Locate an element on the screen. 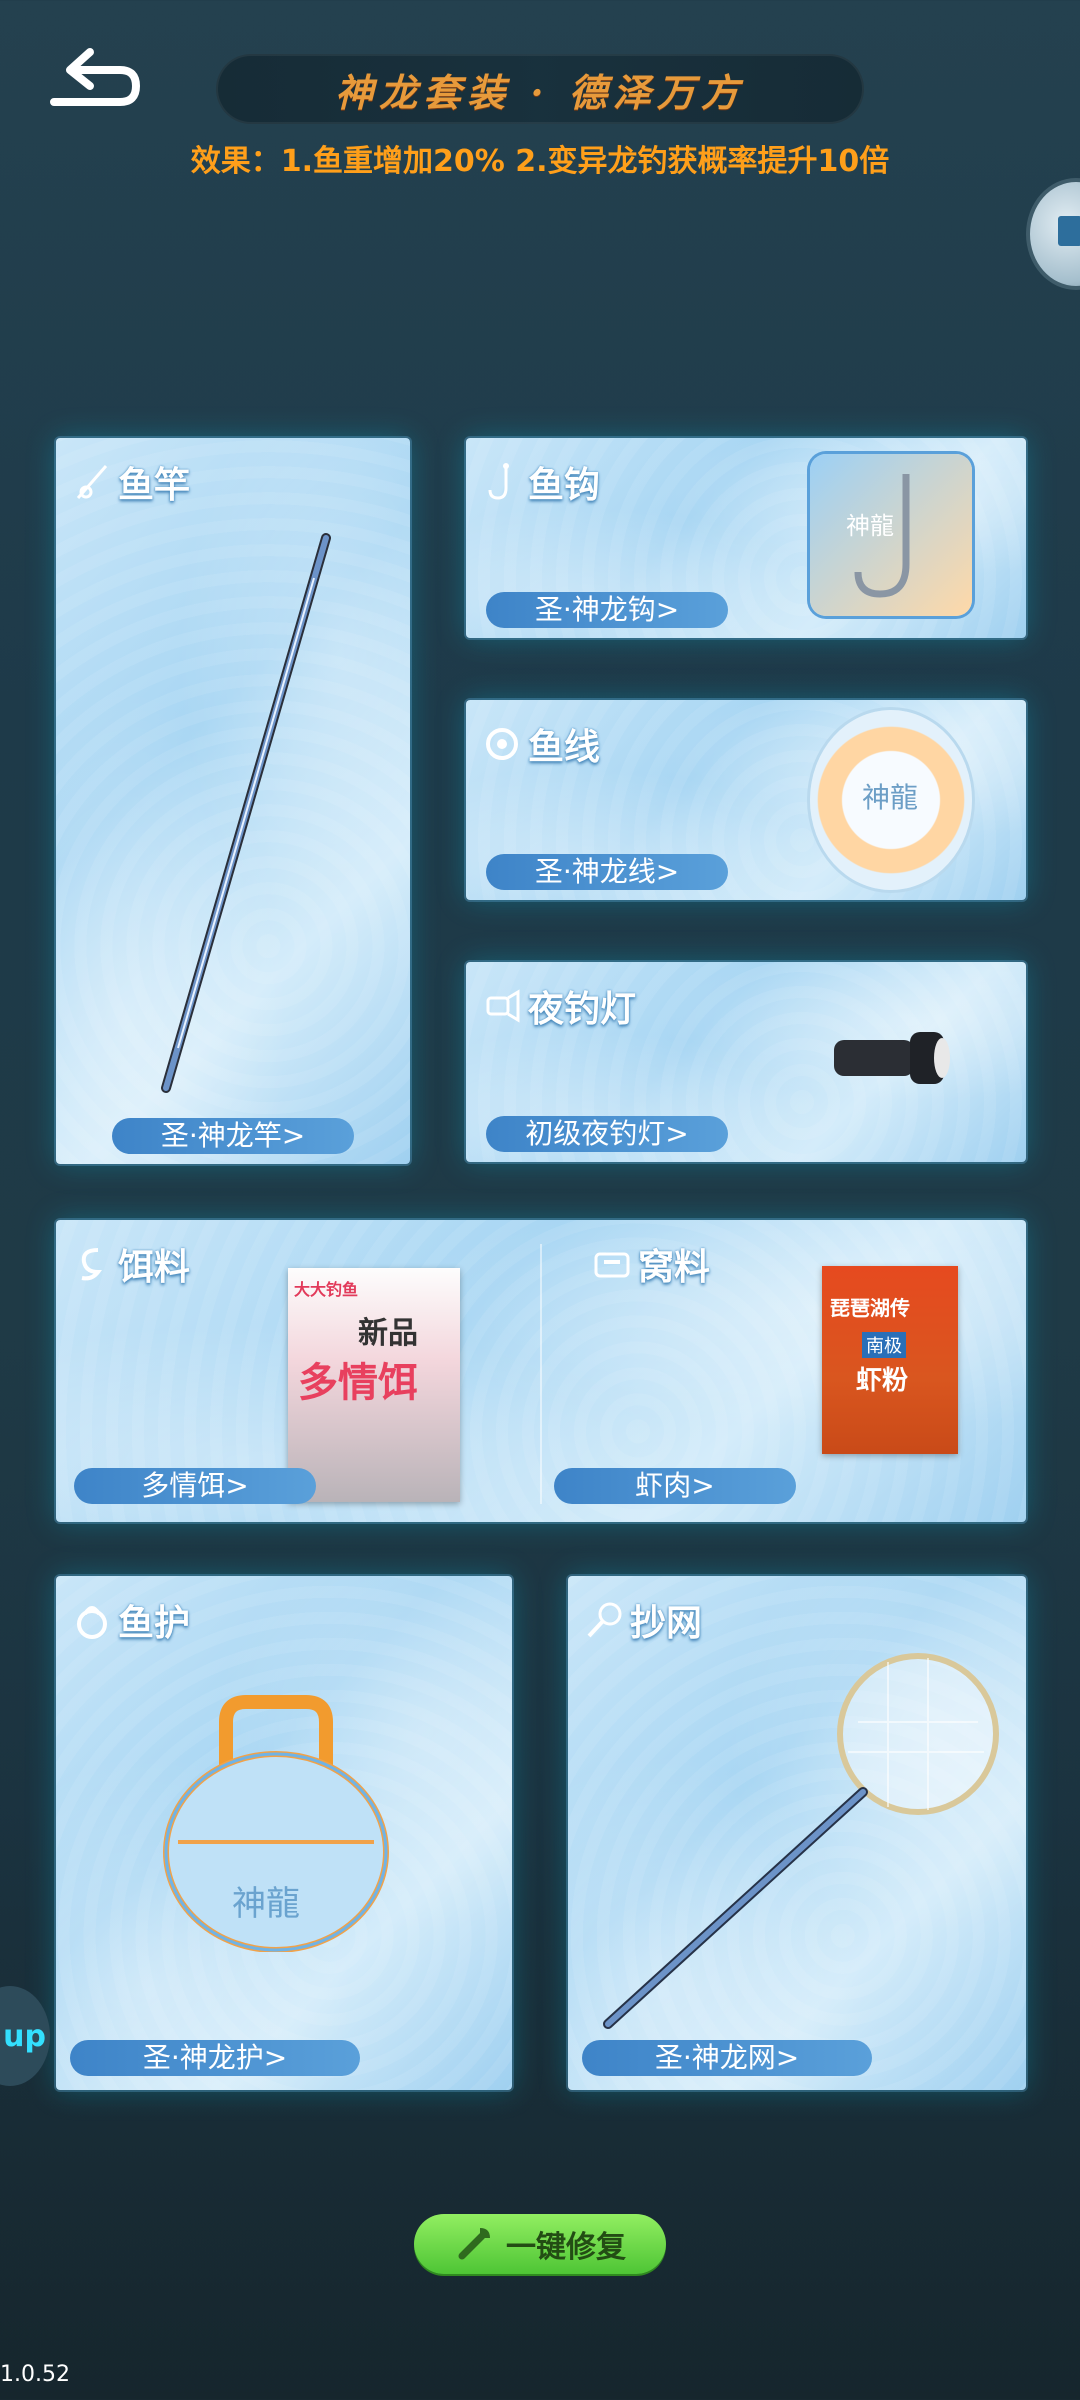  rod-item-button: 圣·神龙竿> is located at coordinates (233, 1136).